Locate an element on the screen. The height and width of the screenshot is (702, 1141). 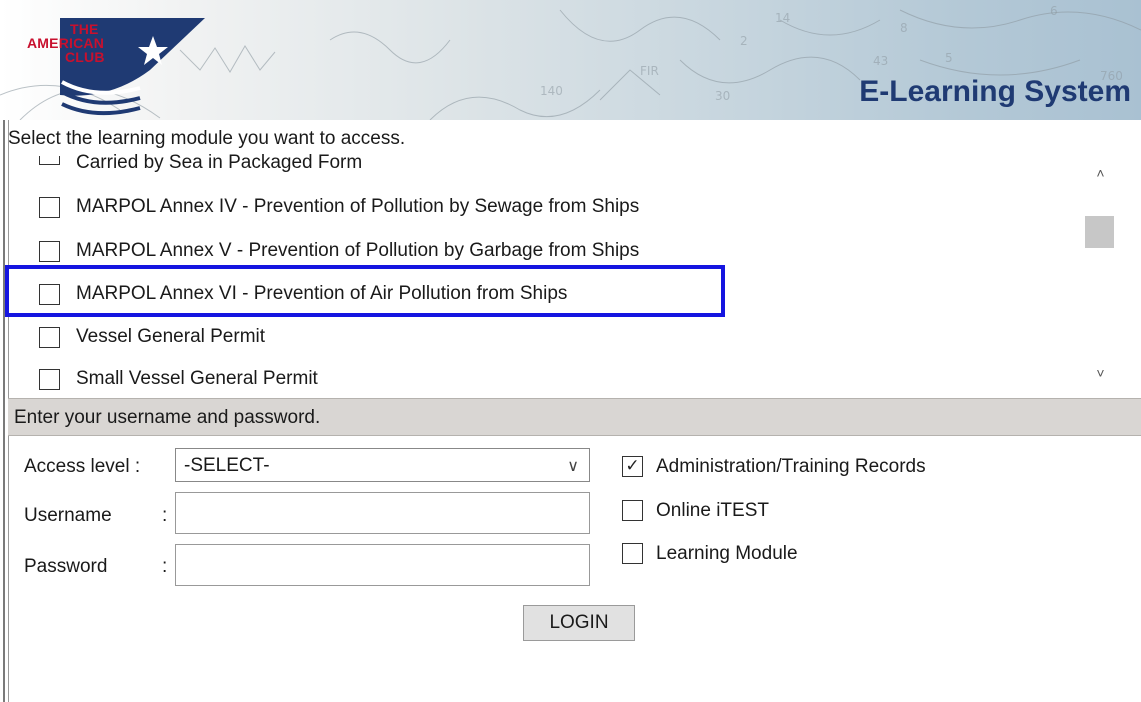
svg-text: 14 is located at coordinates (782, 18).